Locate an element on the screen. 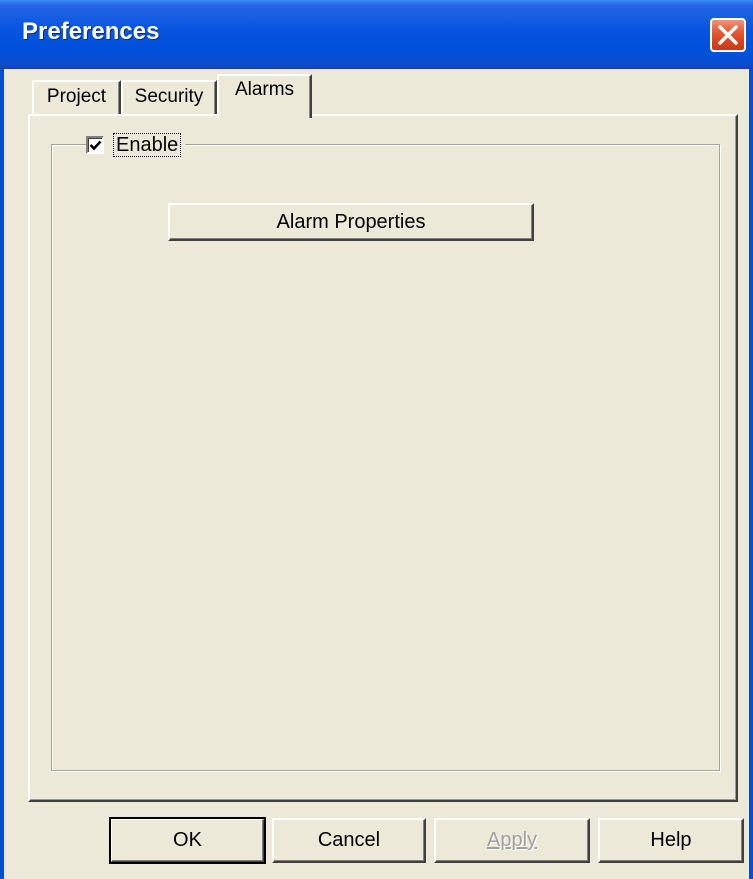 This screenshot has height=879, width=753. help-button: Help is located at coordinates (671, 840).